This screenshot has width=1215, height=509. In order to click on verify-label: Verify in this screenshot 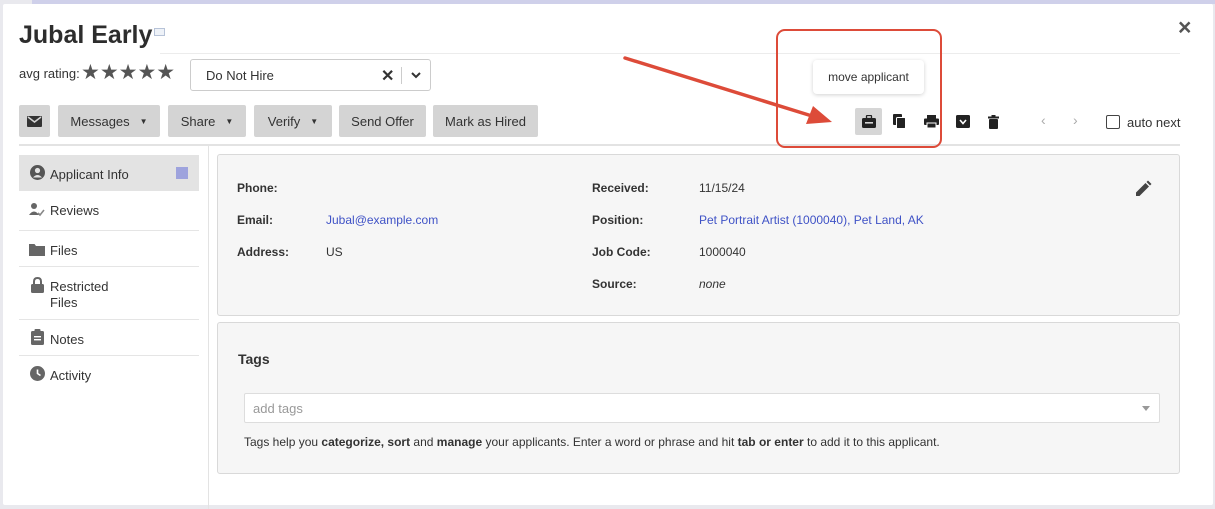, I will do `click(284, 121)`.